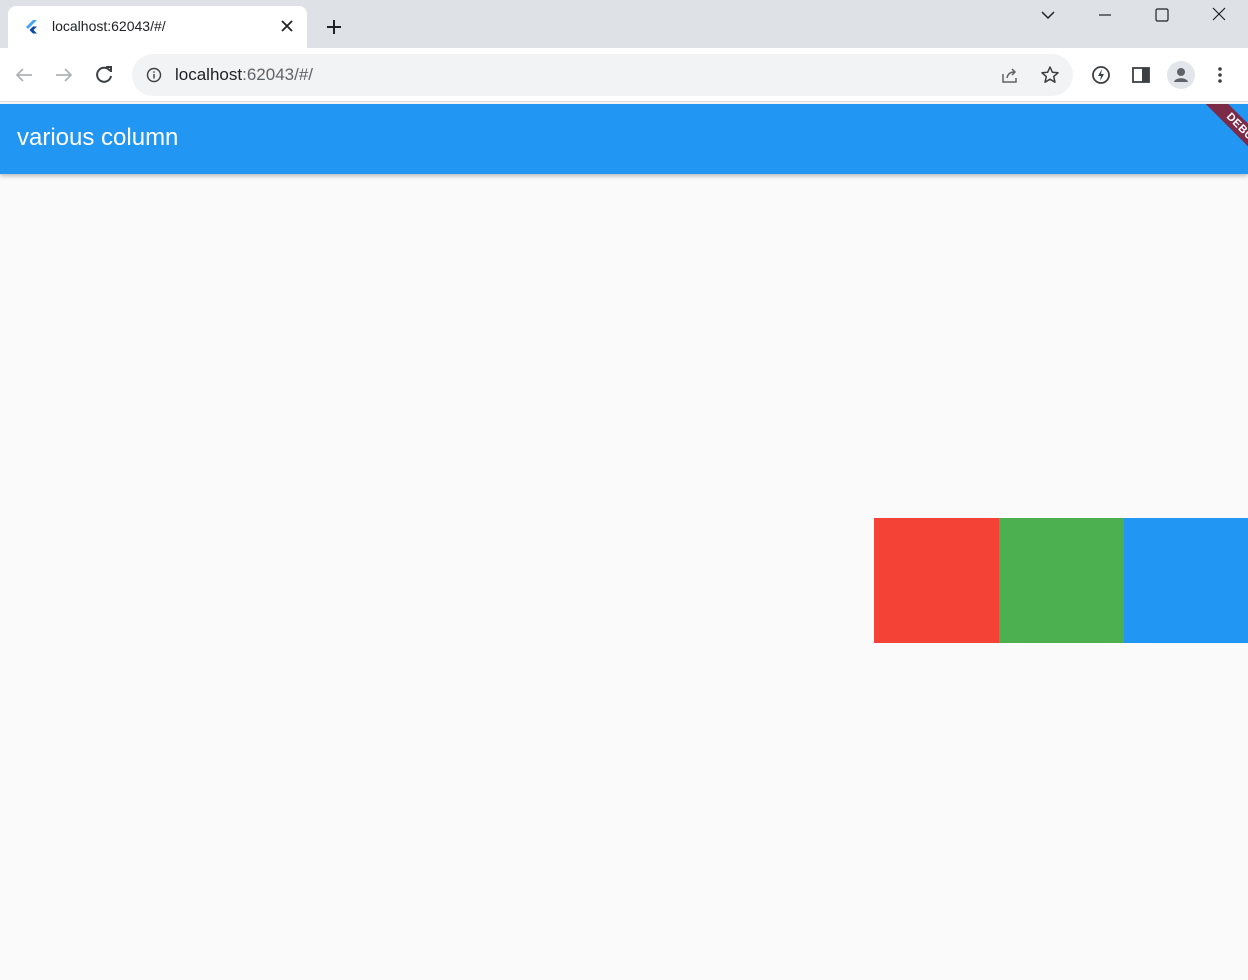 The height and width of the screenshot is (980, 1248). I want to click on minimize-icon, so click(1105, 15).